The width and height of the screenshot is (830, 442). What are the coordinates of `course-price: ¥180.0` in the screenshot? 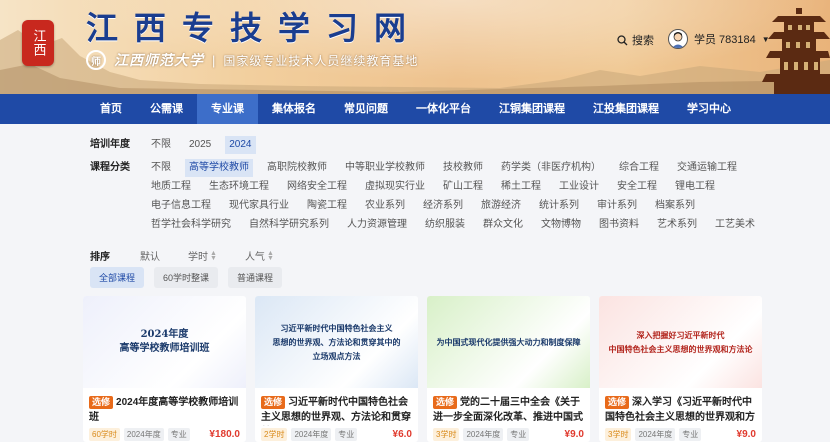 It's located at (224, 434).